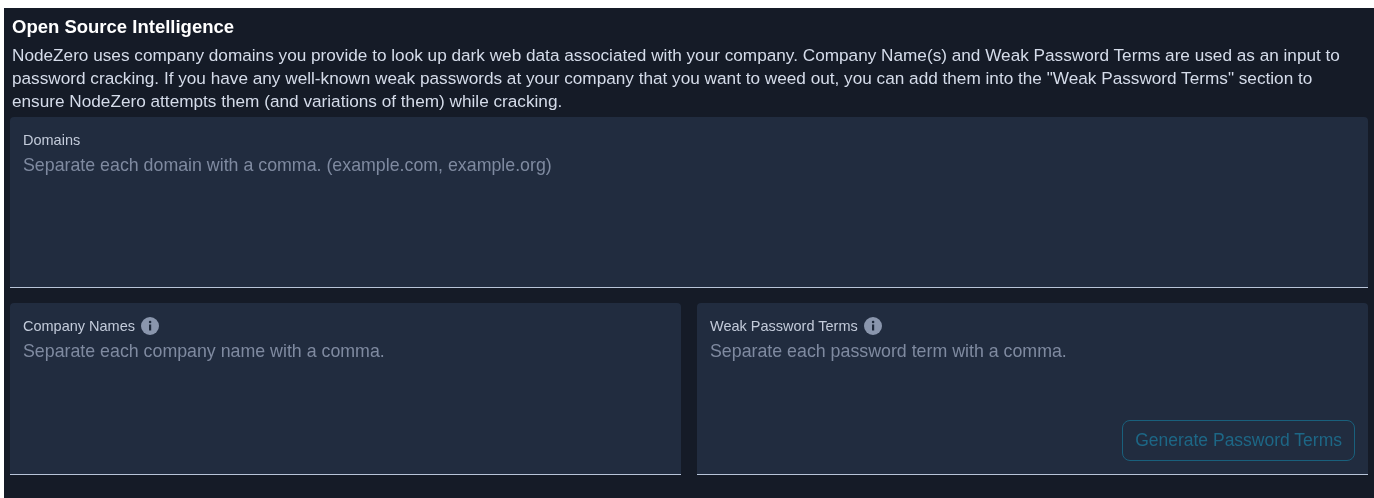 Image resolution: width=1374 pixels, height=498 pixels. I want to click on field-label: Company Names, so click(79, 326).